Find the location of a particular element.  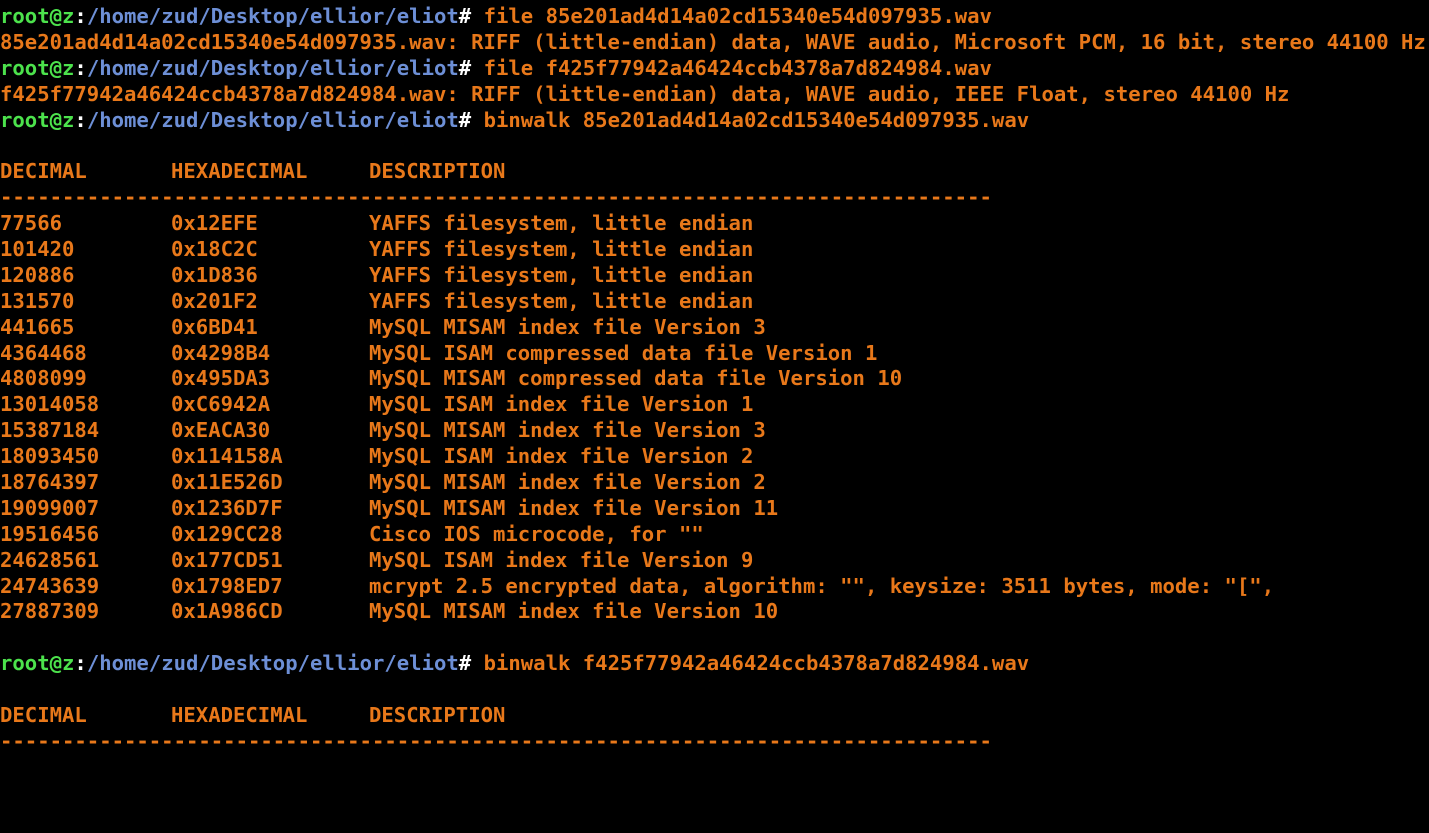

cell-hexadecimal: 0x6BD41 is located at coordinates (214, 326).